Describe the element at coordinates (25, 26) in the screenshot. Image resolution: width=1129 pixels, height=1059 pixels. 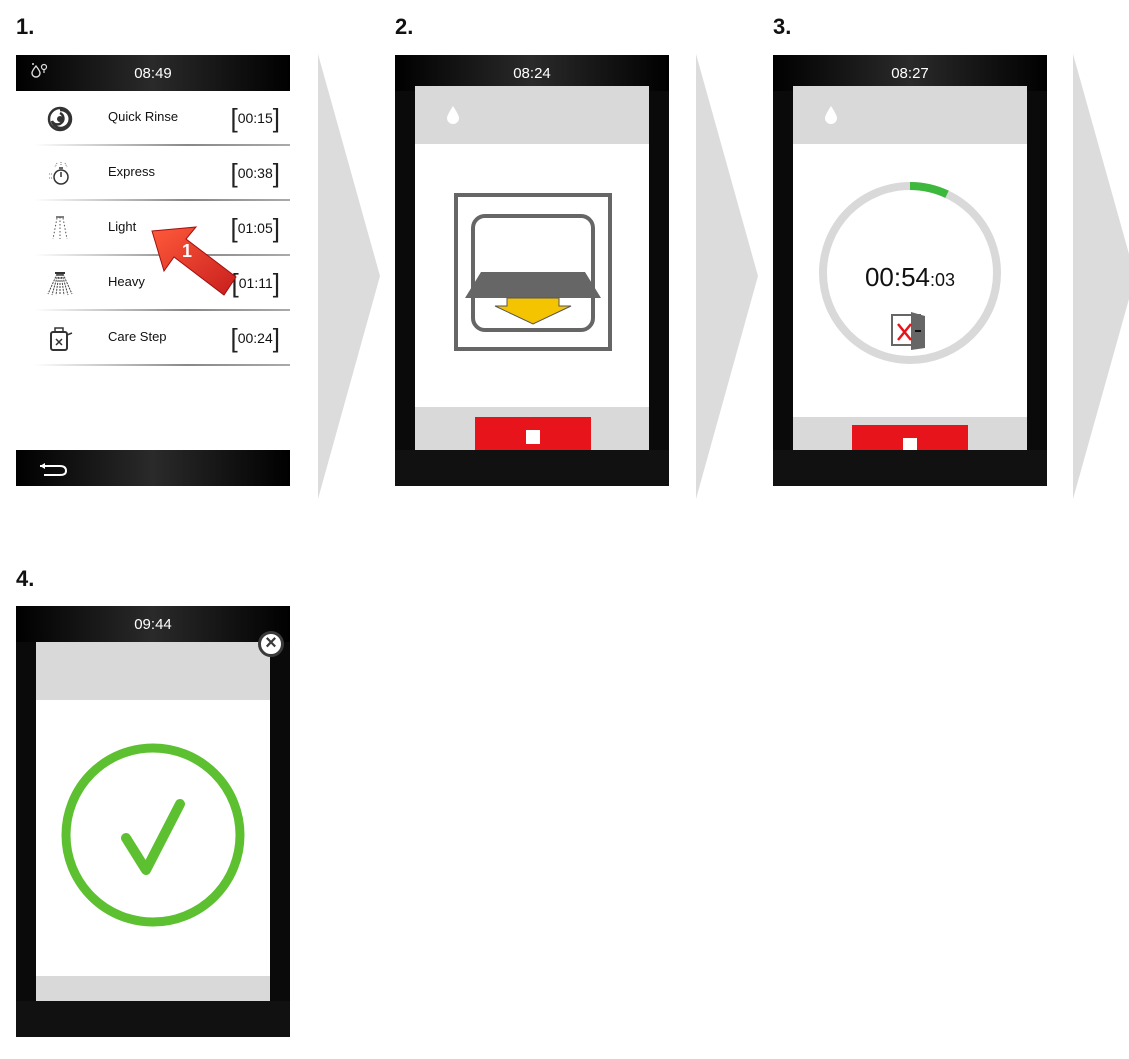
I see `step-number-1: 1.` at that location.